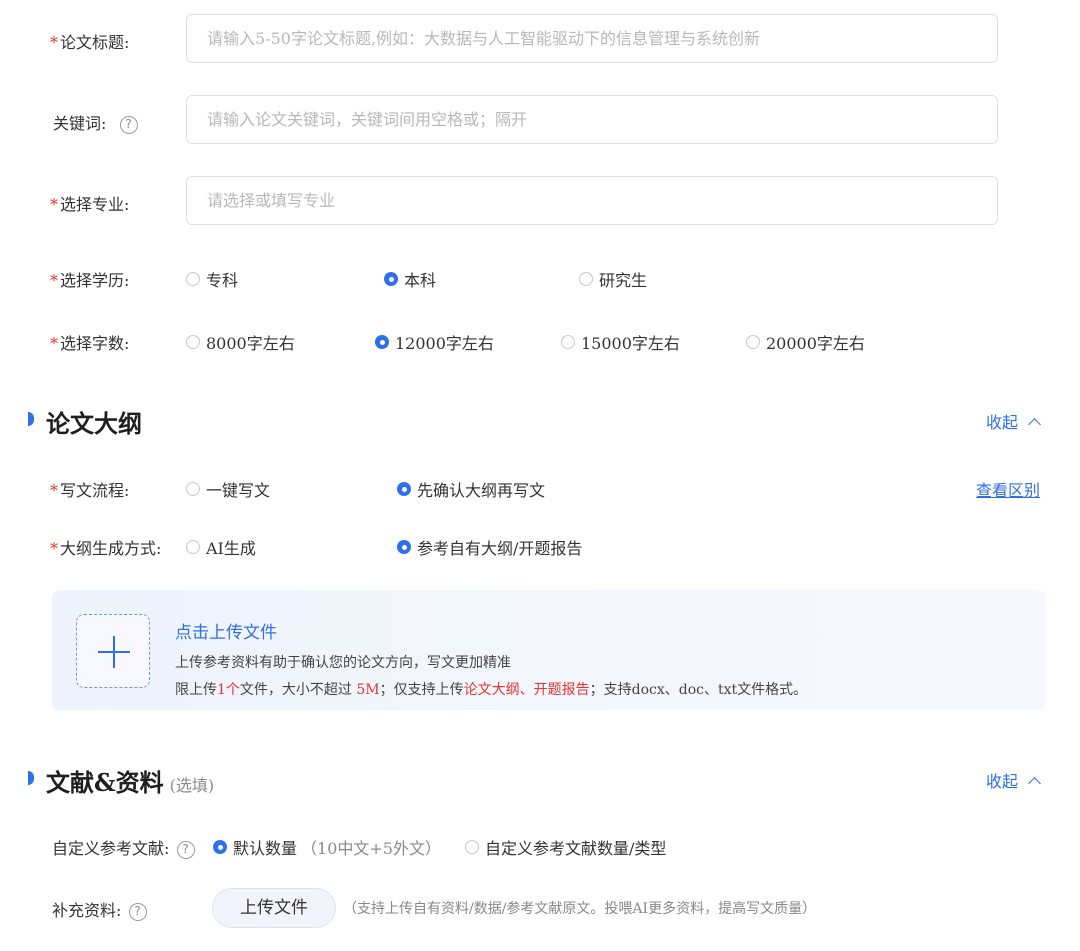 This screenshot has width=1080, height=951. Describe the element at coordinates (592, 38) in the screenshot. I see `paper-title-input: 请输入5-50字论文标题,例如：大数据与人工智能驱动下的信息管理与系统创新` at that location.